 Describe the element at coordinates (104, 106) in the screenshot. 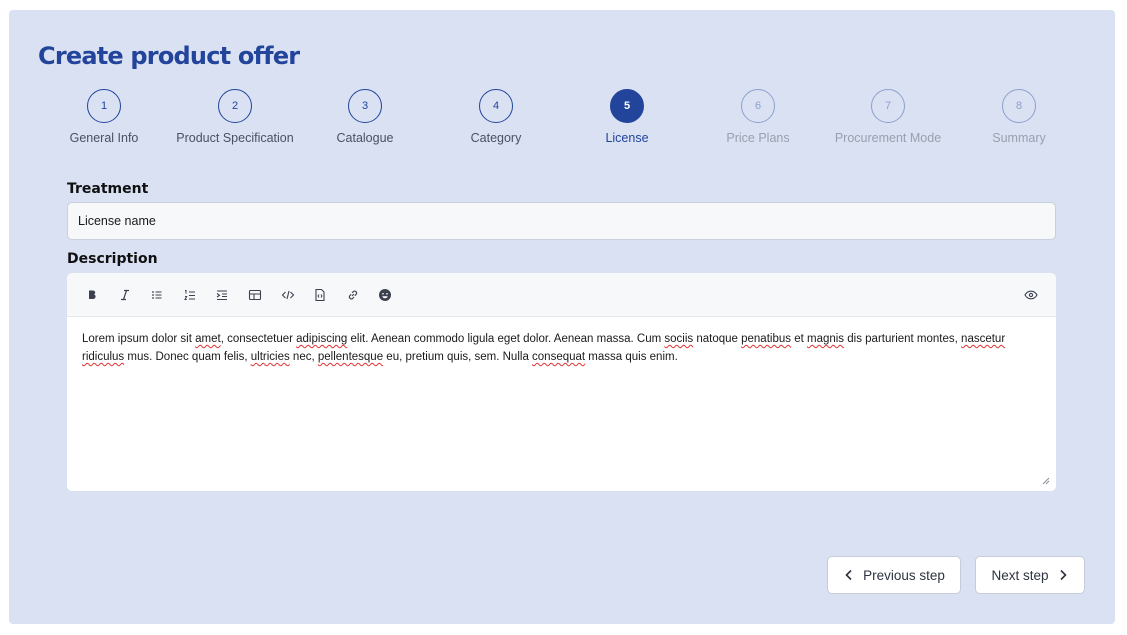

I see `step-number: 1` at that location.